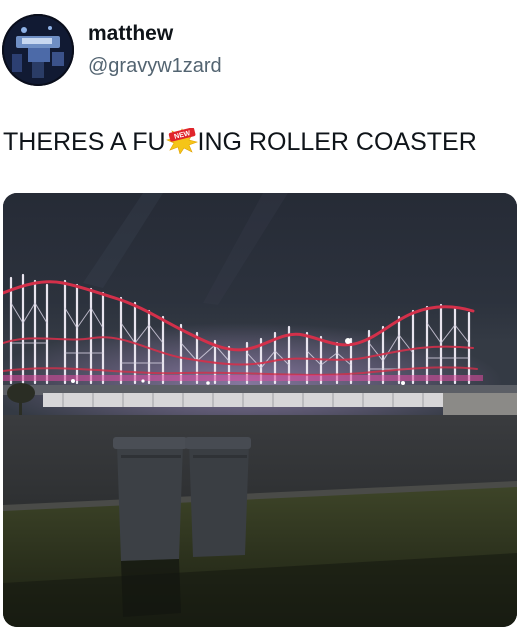  Describe the element at coordinates (130, 34) in the screenshot. I see `display-name: matthew` at that location.